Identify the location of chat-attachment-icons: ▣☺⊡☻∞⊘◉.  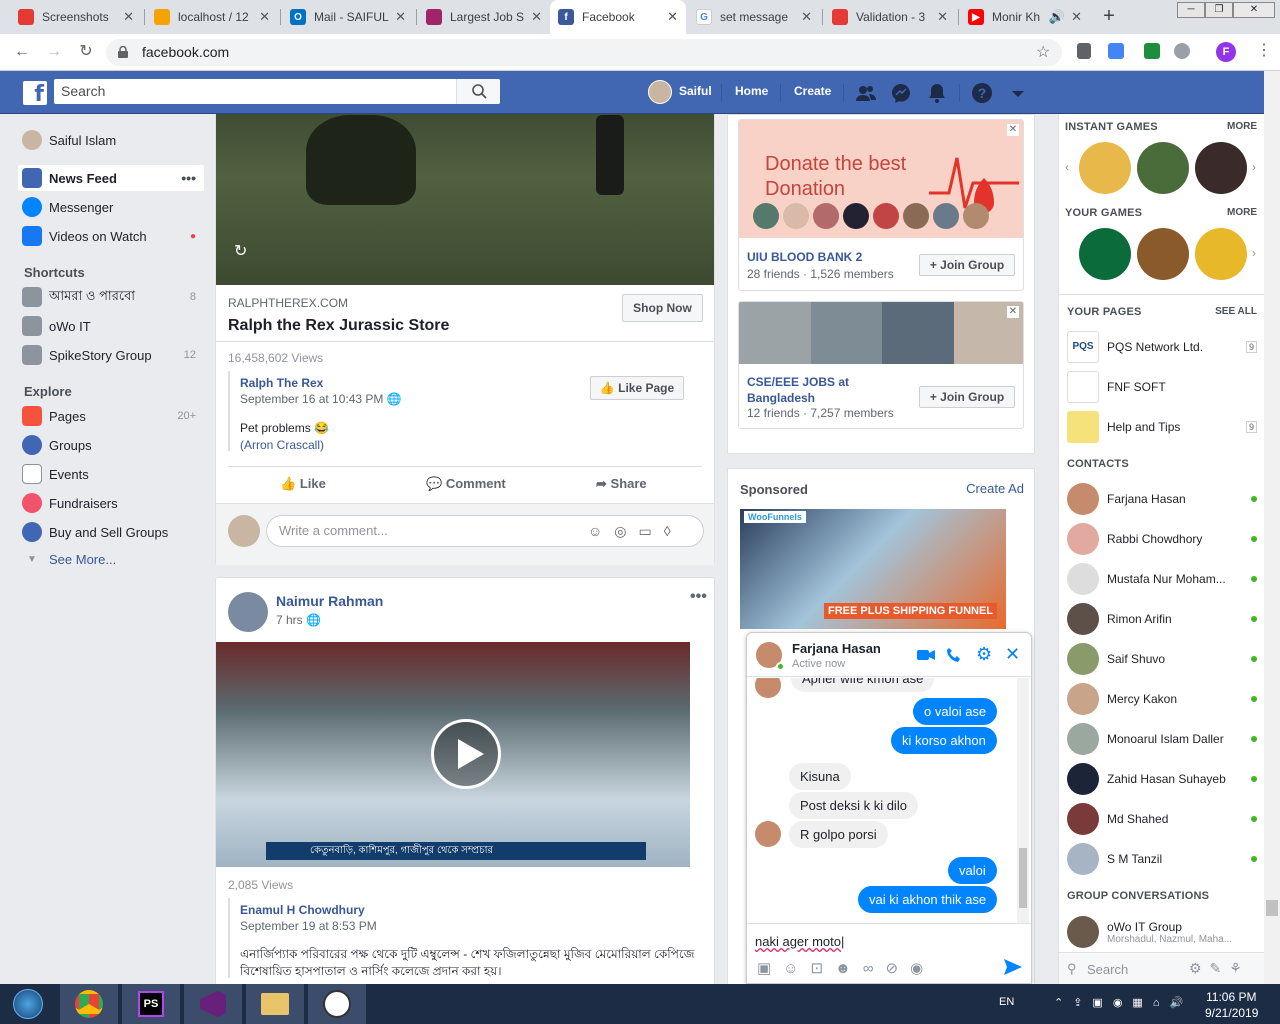
(846, 968).